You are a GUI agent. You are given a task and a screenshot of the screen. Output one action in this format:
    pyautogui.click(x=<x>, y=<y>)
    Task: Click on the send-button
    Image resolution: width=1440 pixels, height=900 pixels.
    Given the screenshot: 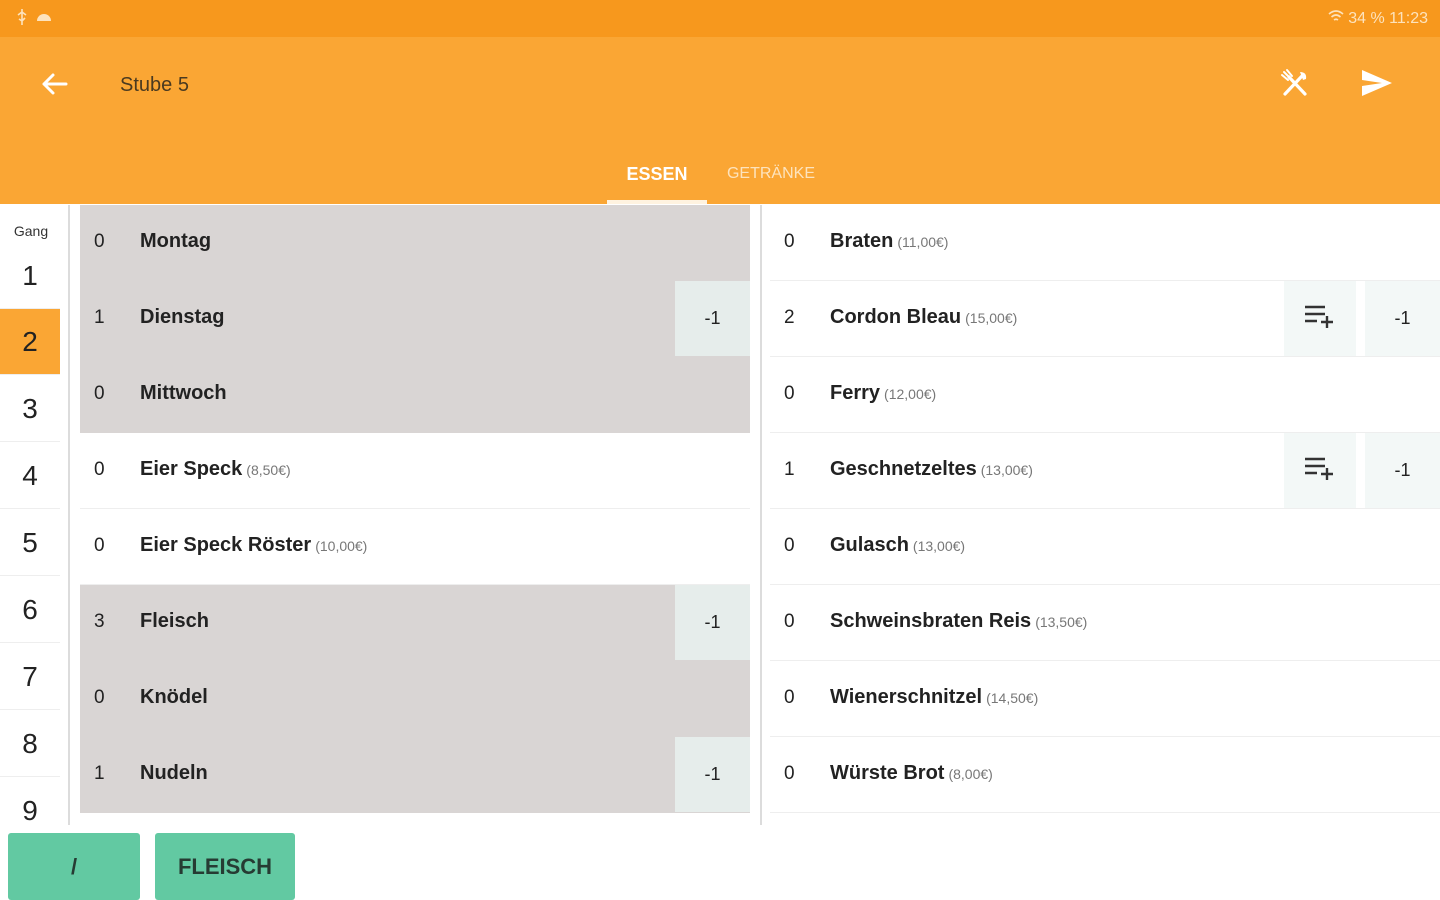 What is the action you would take?
    pyautogui.click(x=1377, y=85)
    